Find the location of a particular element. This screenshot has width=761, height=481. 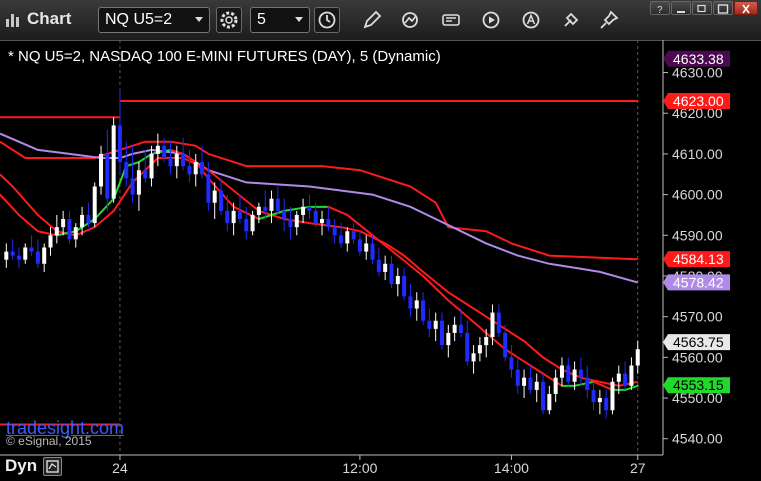

sett-toolbar-icon is located at coordinates (451, 20).